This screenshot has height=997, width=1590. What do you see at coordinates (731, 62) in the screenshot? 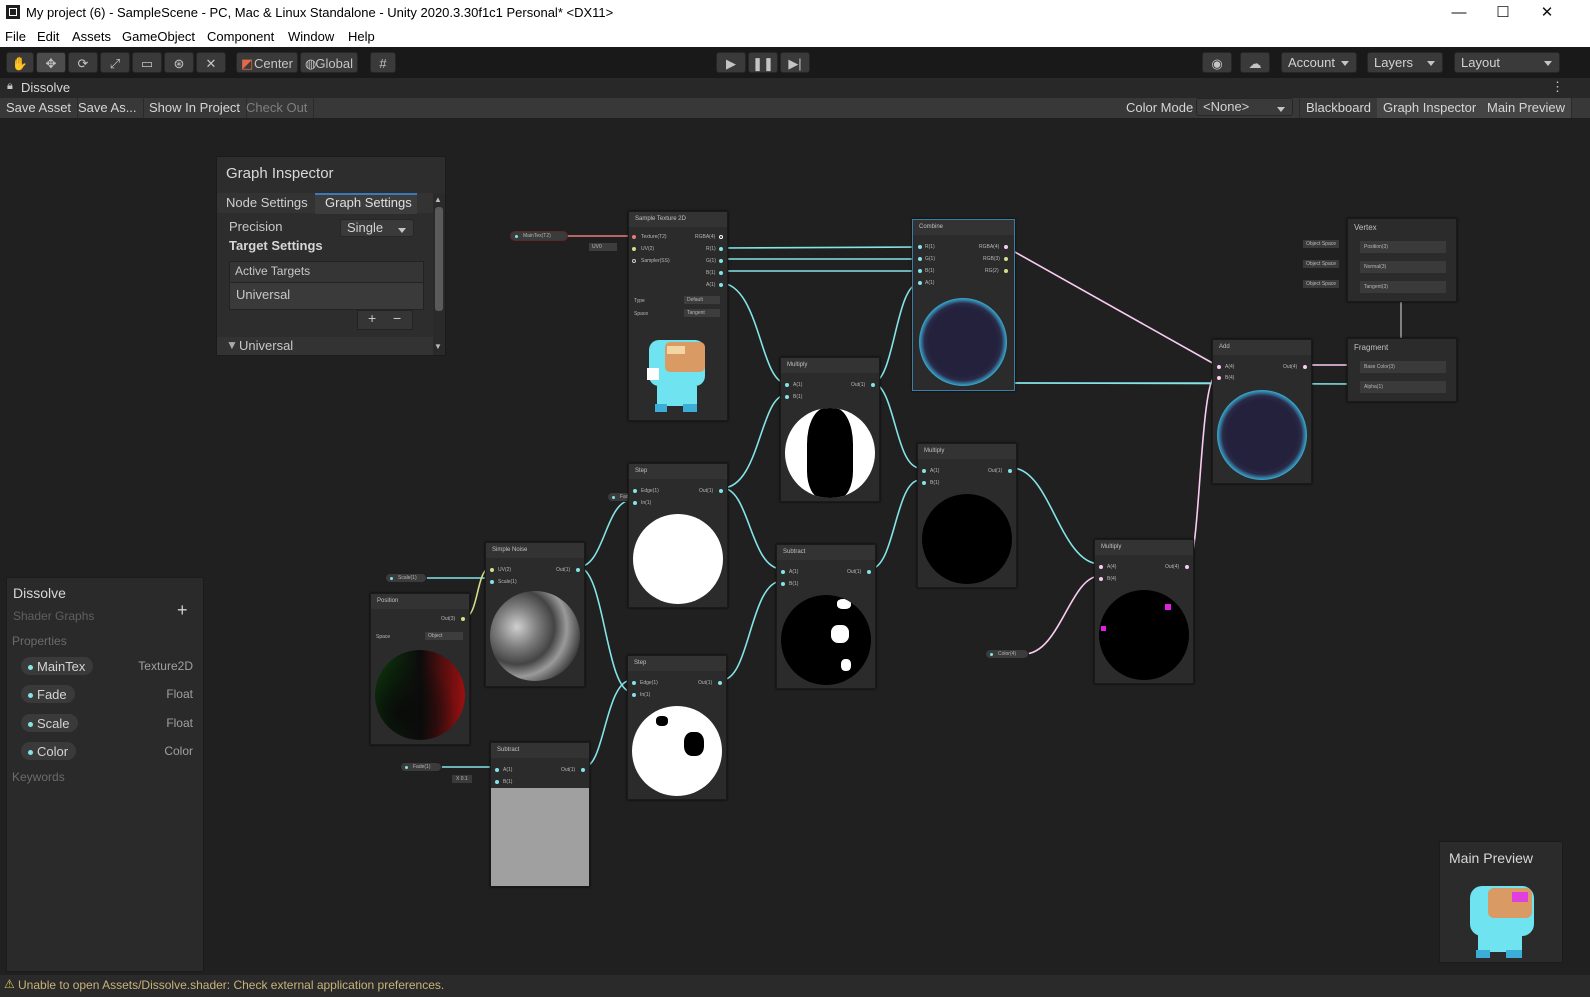
I see `play-button: ▶` at bounding box center [731, 62].